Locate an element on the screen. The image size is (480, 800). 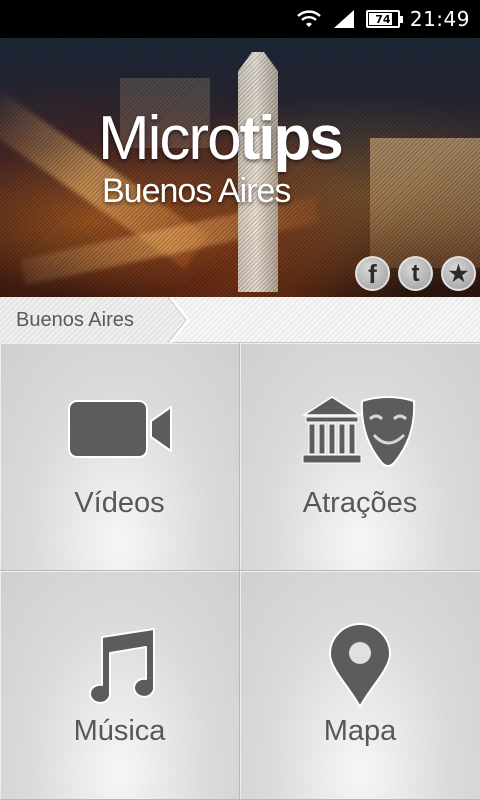
tile-attractions: Atrações is located at coordinates (360, 457).